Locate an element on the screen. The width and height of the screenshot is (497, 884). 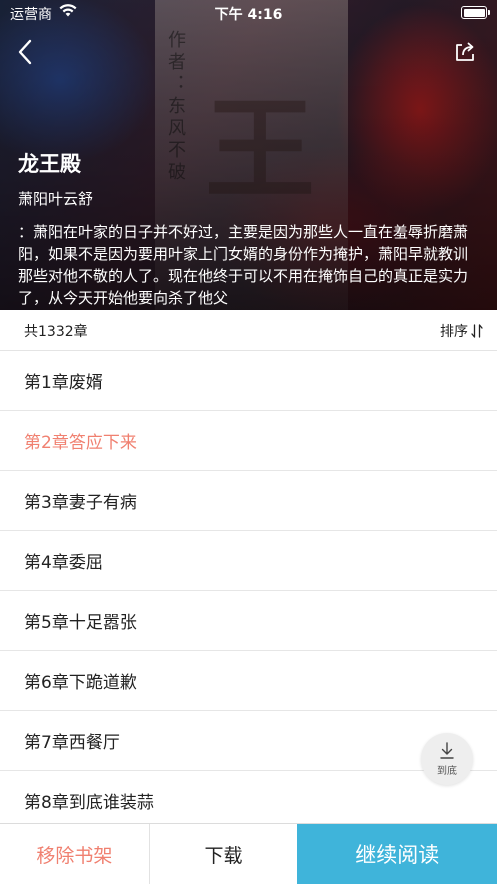
chapter-item: 第3章妻子有病 is located at coordinates (248, 501).